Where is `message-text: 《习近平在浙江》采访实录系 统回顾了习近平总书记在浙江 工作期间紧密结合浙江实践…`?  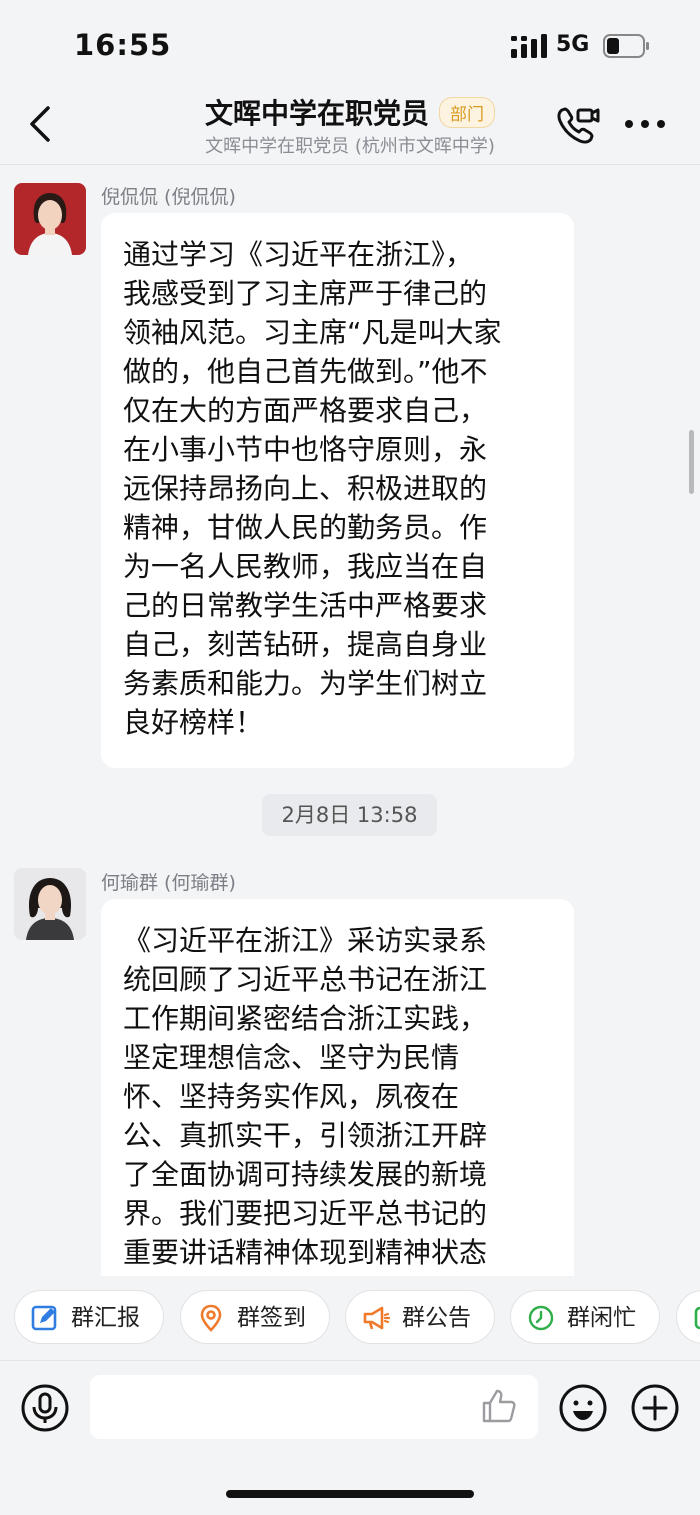 message-text: 《习近平在浙江》采访实录系 统回顾了习近平总书记在浙江 工作期间紧密结合浙江实践… is located at coordinates (305, 1096).